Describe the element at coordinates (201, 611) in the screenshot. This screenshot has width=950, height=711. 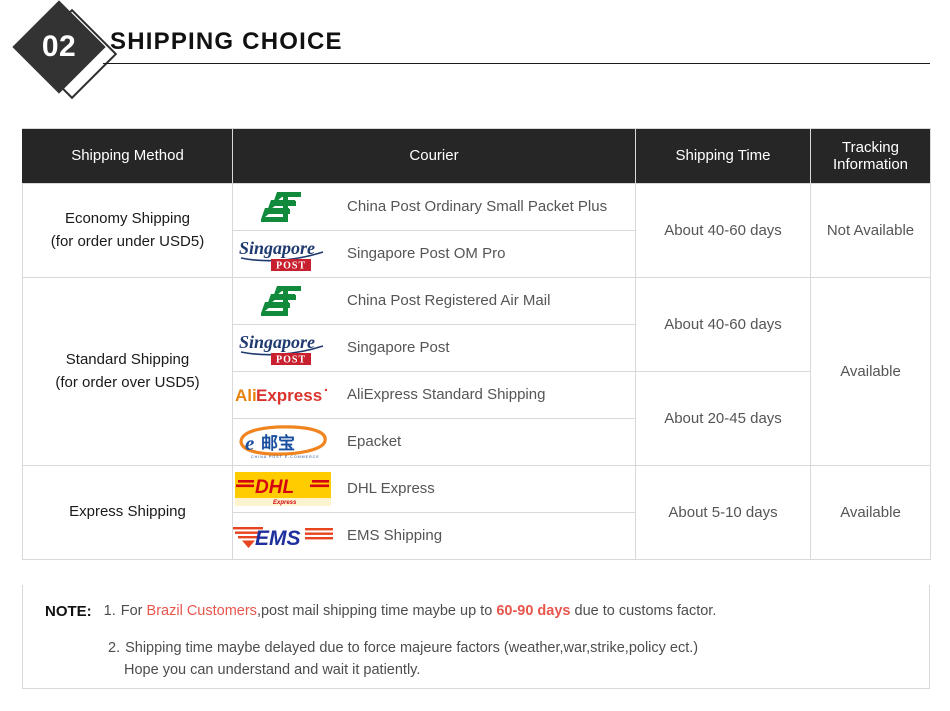
I see `note-1-highlight-brazil: Brazil Customers` at that location.